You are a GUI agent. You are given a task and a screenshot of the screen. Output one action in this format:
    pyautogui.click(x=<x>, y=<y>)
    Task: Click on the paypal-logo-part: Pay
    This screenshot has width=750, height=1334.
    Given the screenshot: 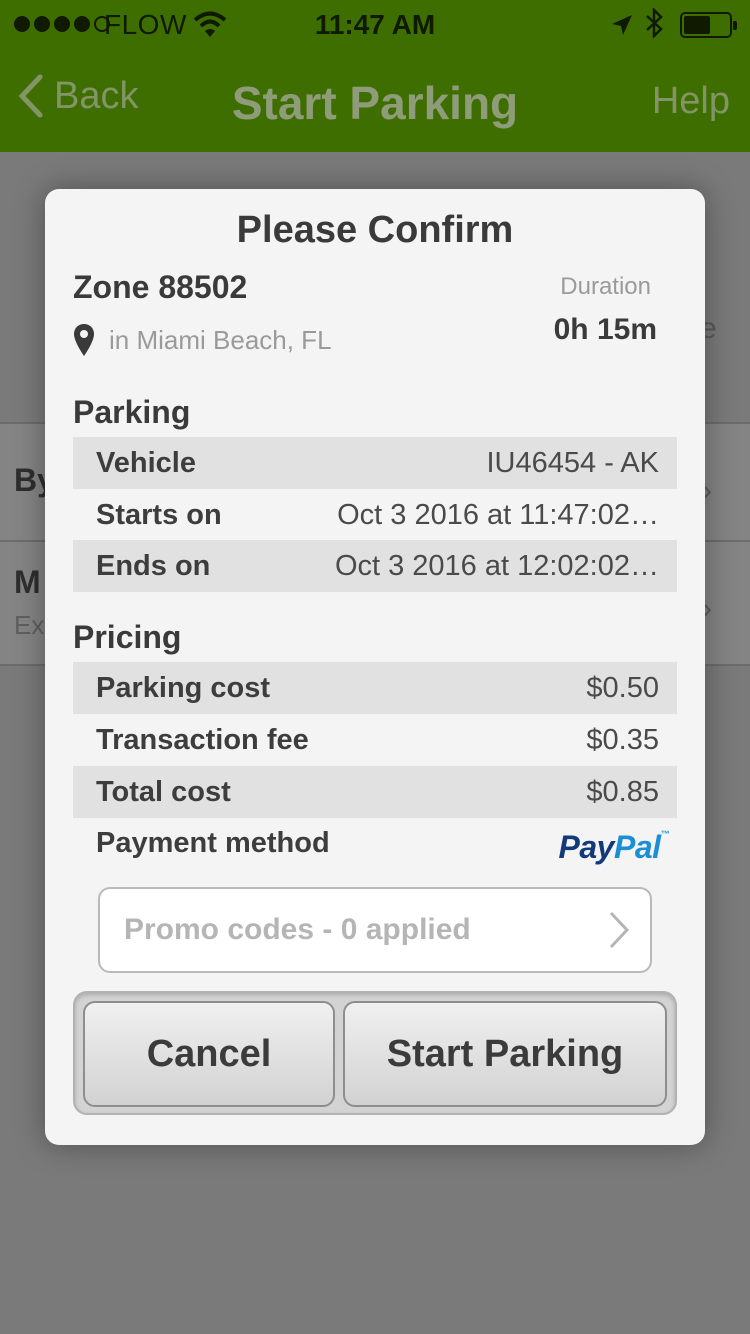 What is the action you would take?
    pyautogui.click(x=586, y=847)
    